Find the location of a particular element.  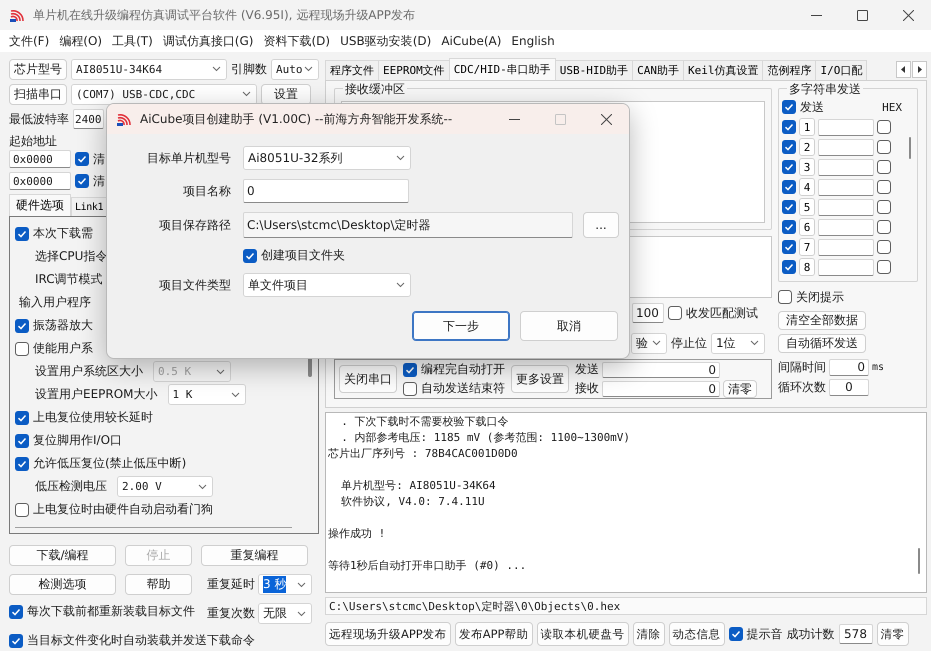

path-field: C:\Users\stcmc\Desktop\定时器 is located at coordinates (408, 225).